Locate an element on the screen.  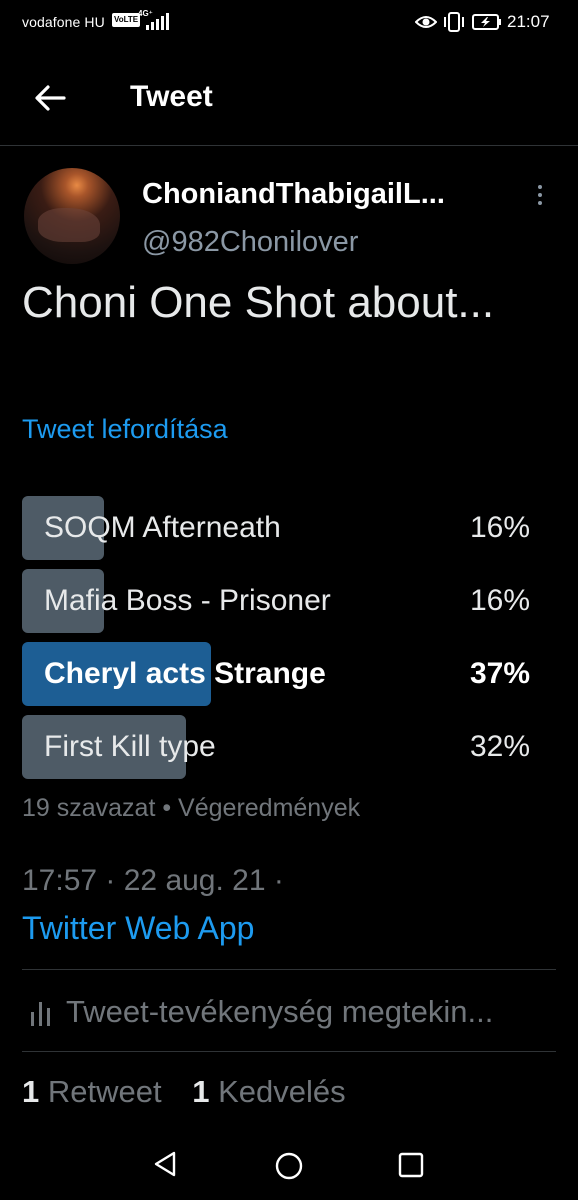
vibrate-icon is located at coordinates (454, 24).